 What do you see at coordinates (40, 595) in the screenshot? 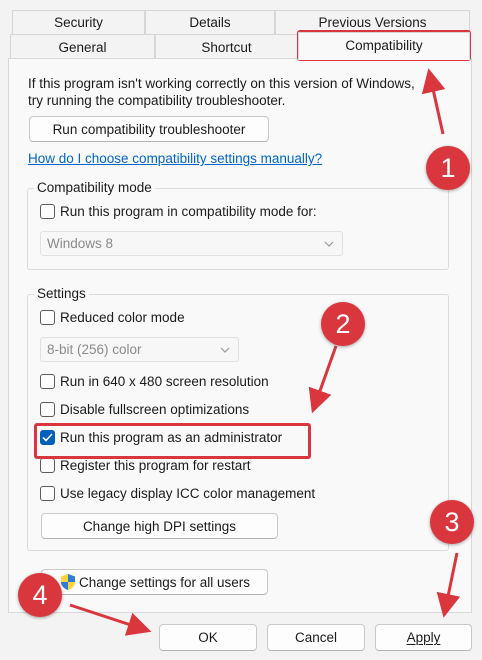
I see `annotation-badge-4: 4` at bounding box center [40, 595].